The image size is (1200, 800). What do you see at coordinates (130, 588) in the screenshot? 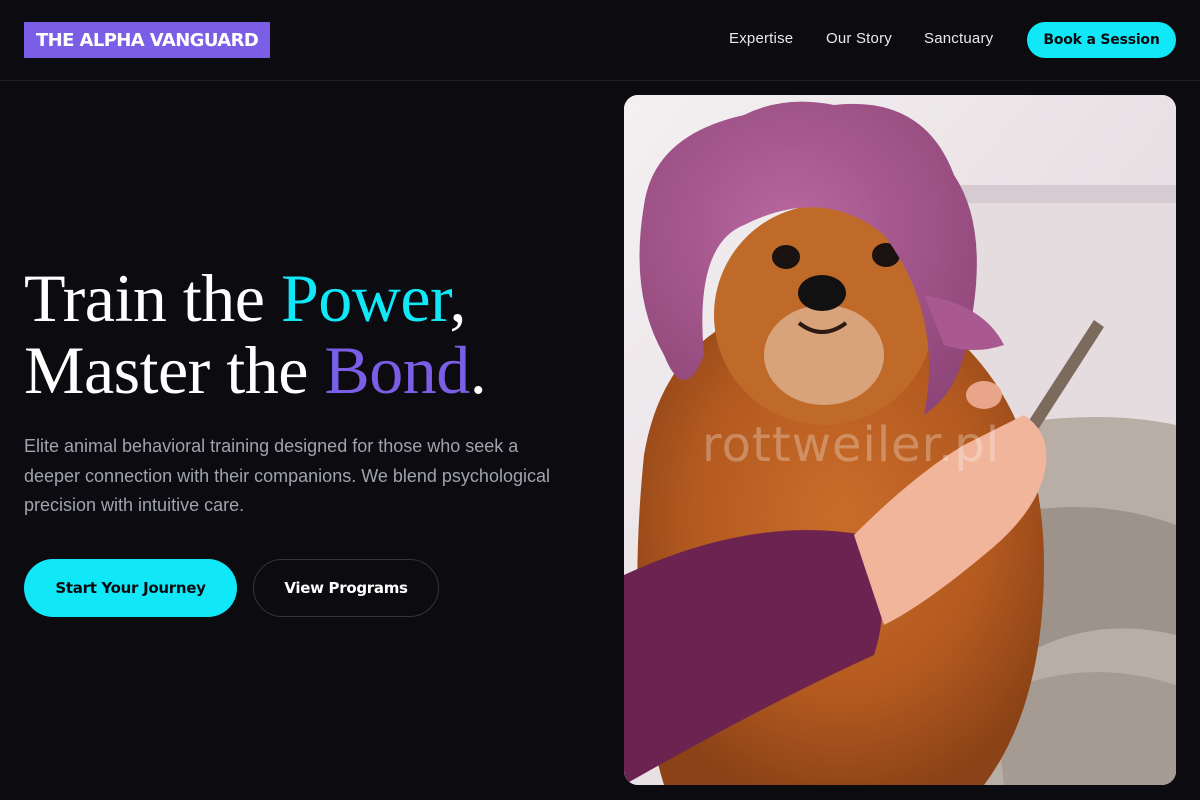
I see `start-journey-button: Start Your Journey` at bounding box center [130, 588].